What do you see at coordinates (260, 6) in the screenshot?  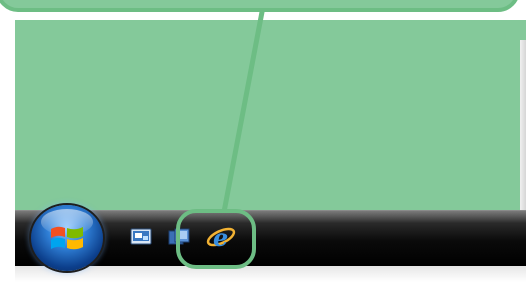 I see `callout-band` at bounding box center [260, 6].